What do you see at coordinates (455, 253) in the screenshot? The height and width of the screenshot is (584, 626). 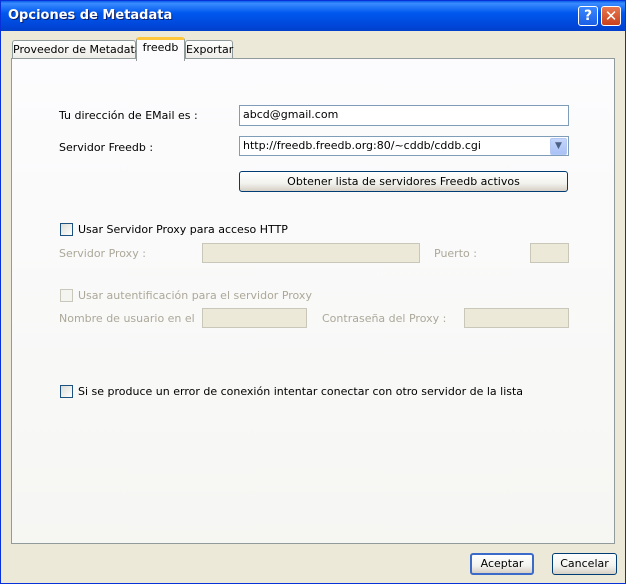 I see `proxy-port-label: Puerto :` at bounding box center [455, 253].